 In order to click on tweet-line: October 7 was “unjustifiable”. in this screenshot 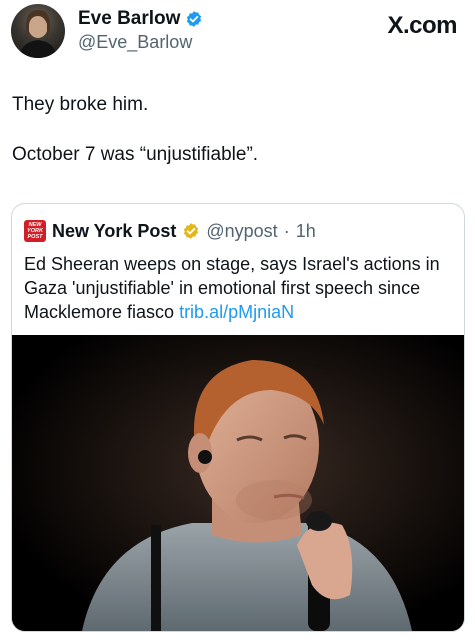, I will do `click(135, 154)`.